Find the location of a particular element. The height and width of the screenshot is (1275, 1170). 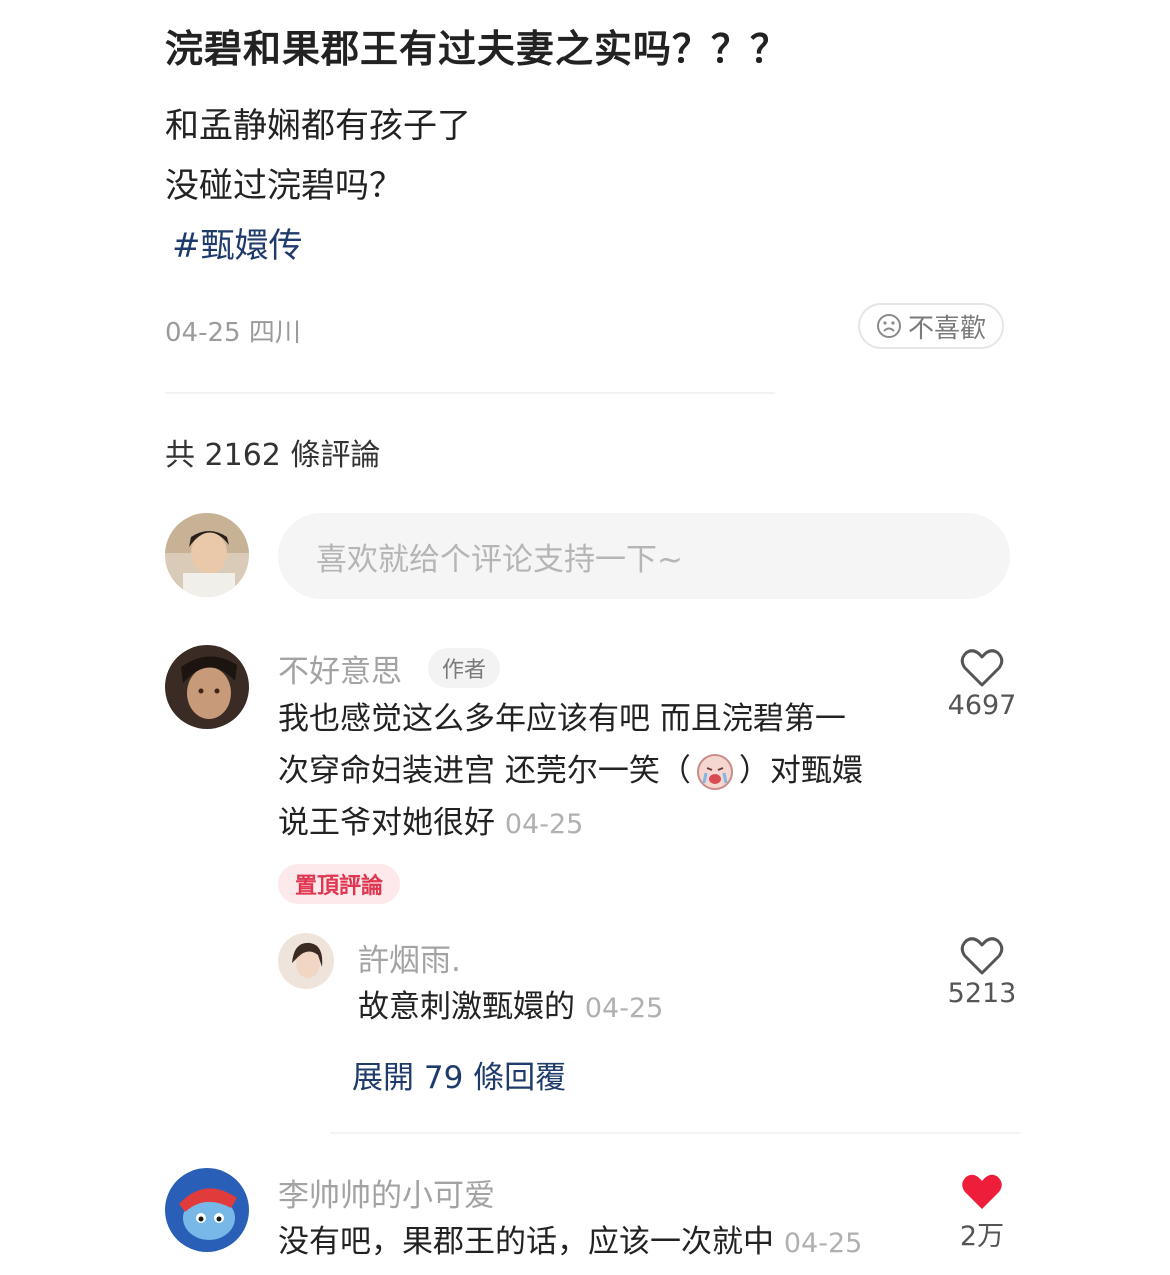

dislike-label: 不喜歡 is located at coordinates (946, 328).